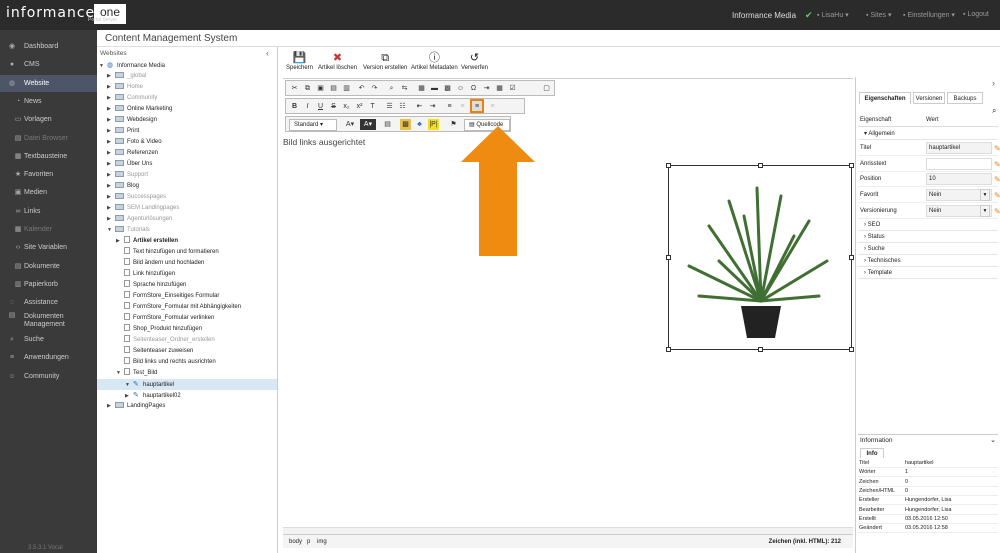 This screenshot has width=1000, height=553. I want to click on user-menu: ▪ LisaHu ▾, so click(833, 15).